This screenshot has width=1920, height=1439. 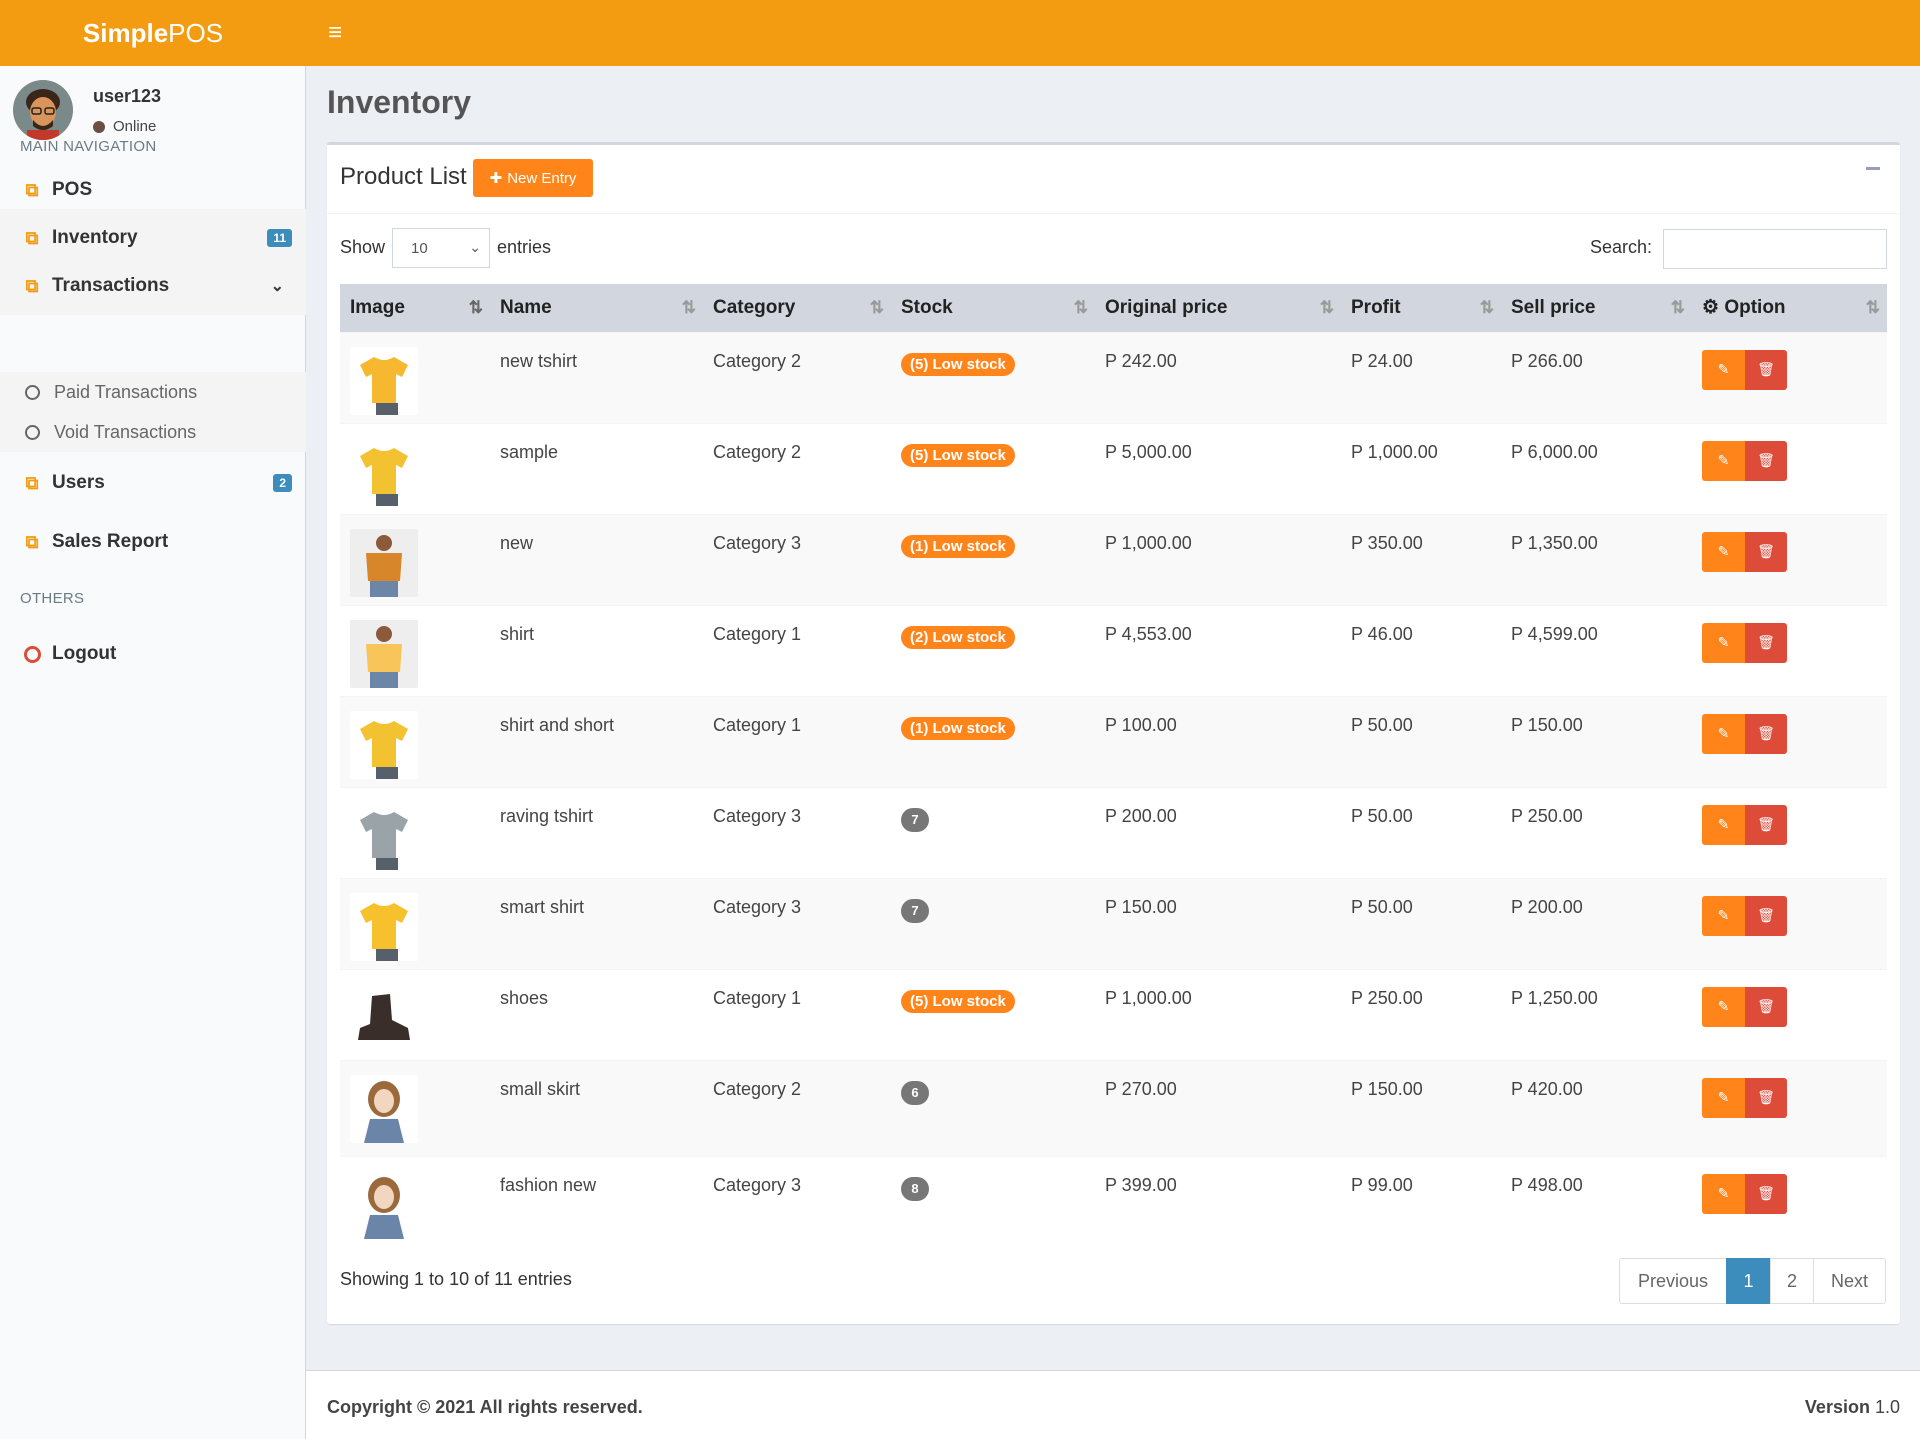 What do you see at coordinates (1792, 1281) in the screenshot?
I see `page-2-button: 2` at bounding box center [1792, 1281].